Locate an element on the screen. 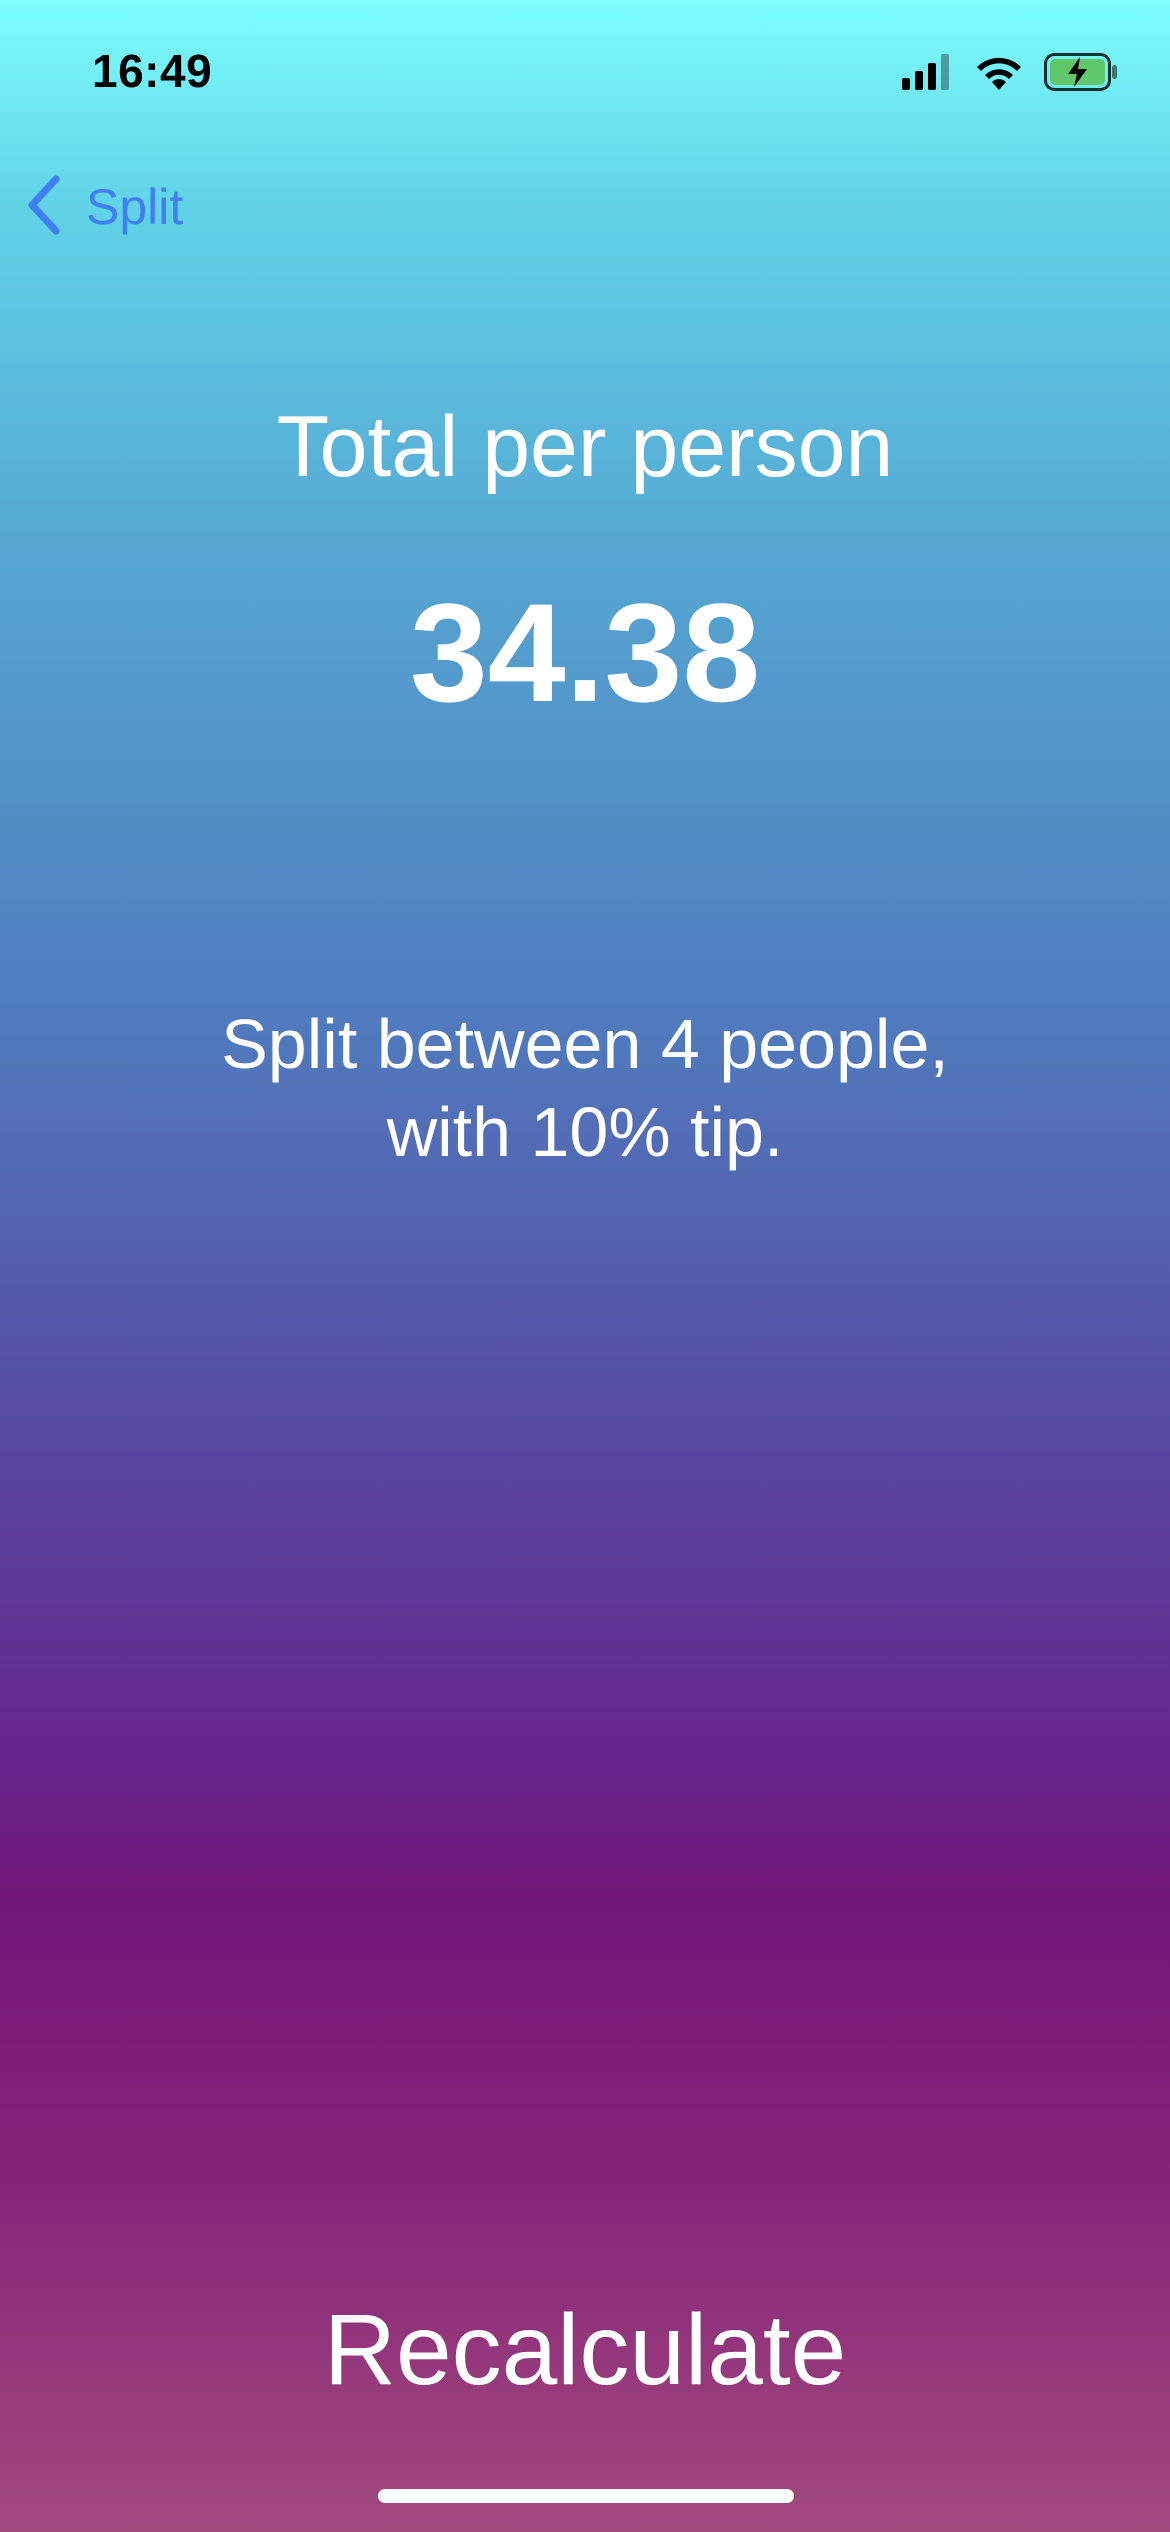 The width and height of the screenshot is (1170, 2532). wifi-icon is located at coordinates (999, 72).